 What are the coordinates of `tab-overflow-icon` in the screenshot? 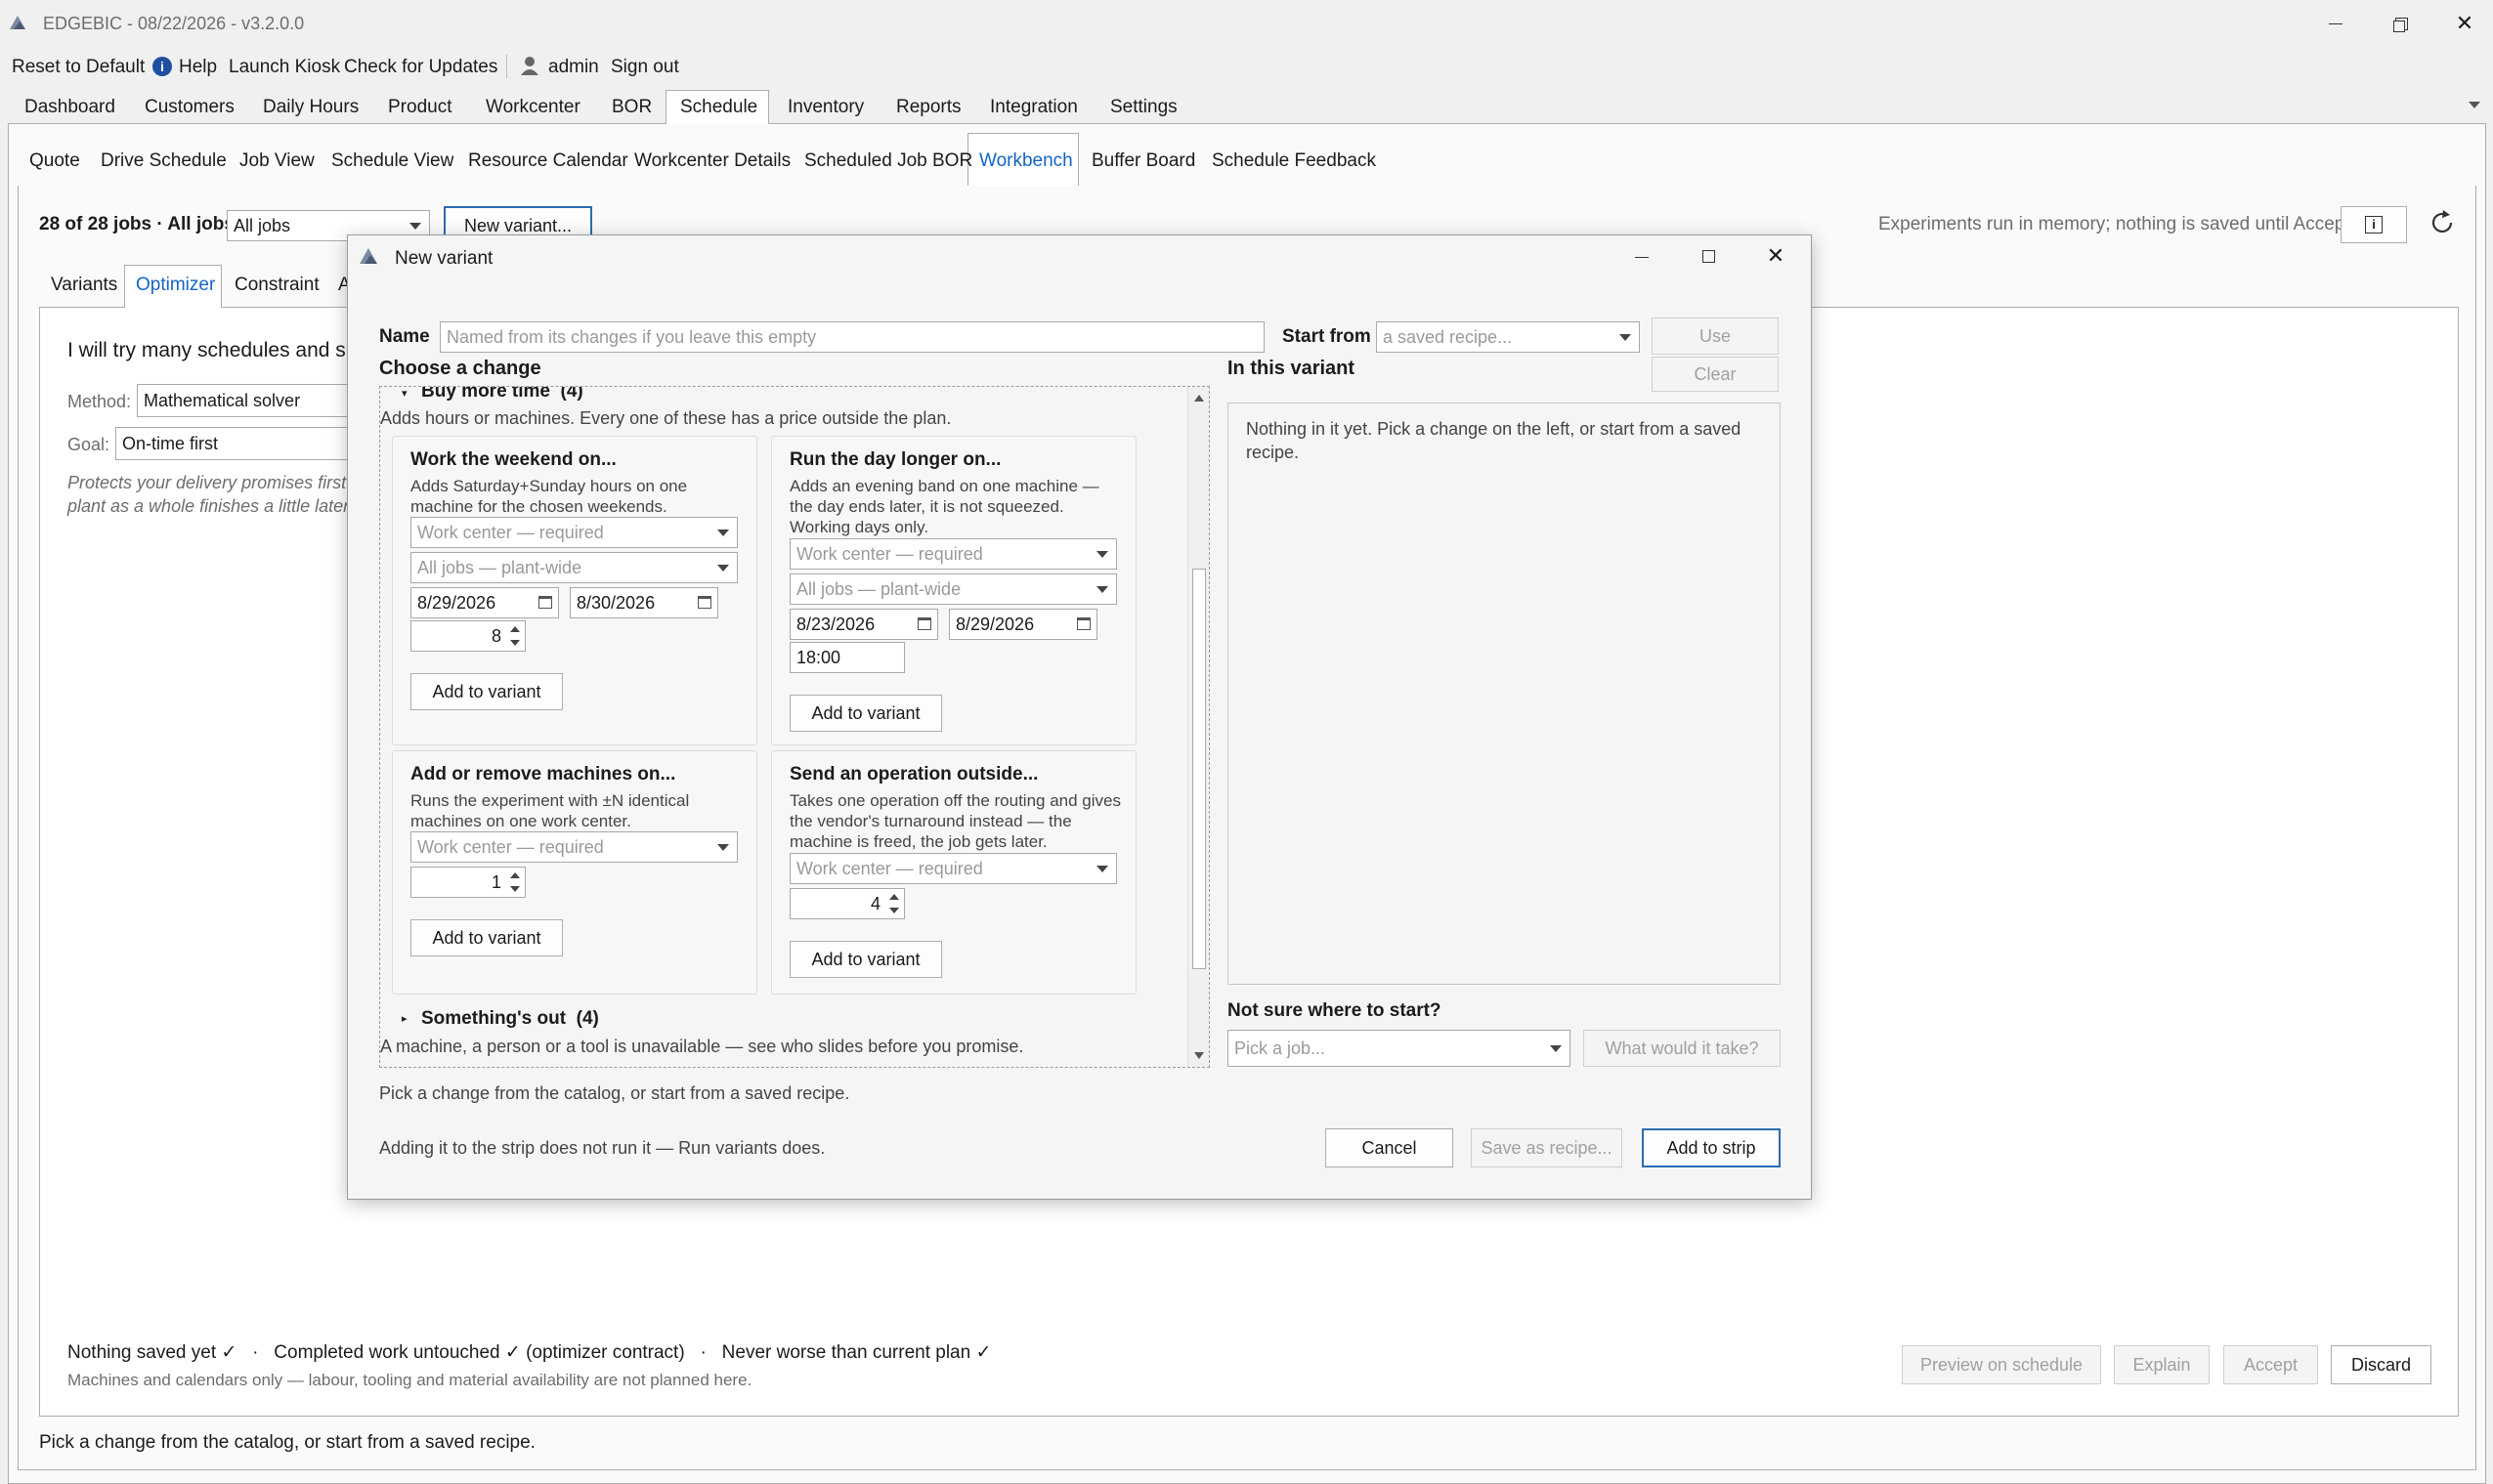 It's located at (2474, 105).